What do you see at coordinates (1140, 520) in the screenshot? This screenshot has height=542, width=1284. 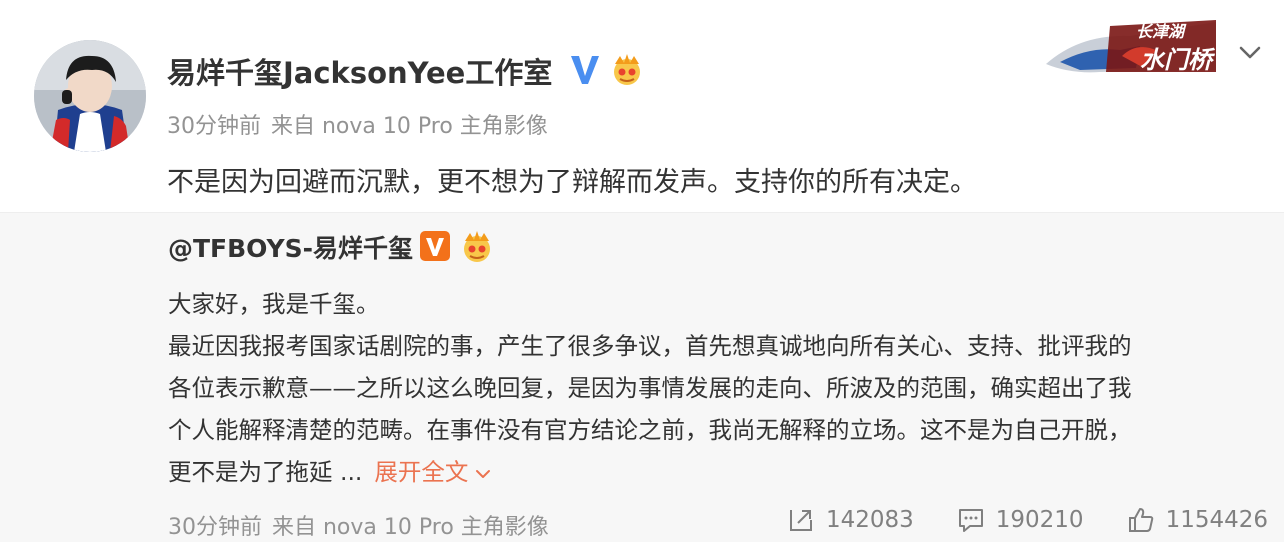 I see `like-icon` at bounding box center [1140, 520].